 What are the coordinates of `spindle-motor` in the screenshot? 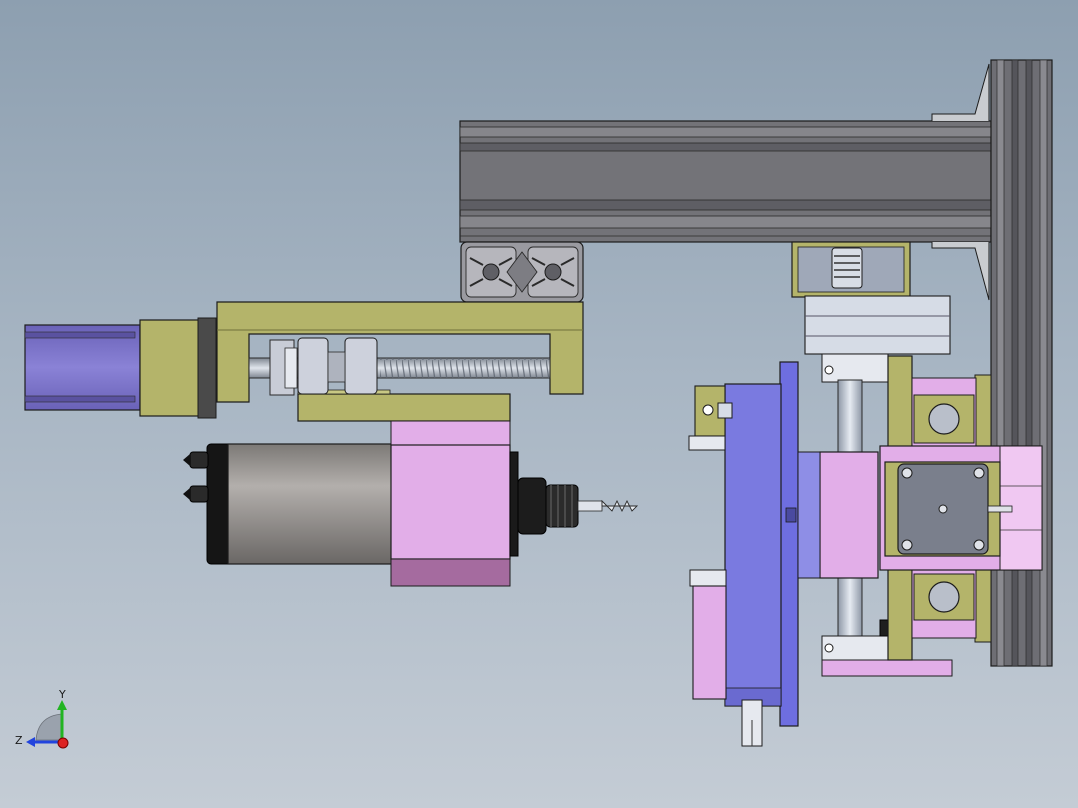 It's located at (381, 503).